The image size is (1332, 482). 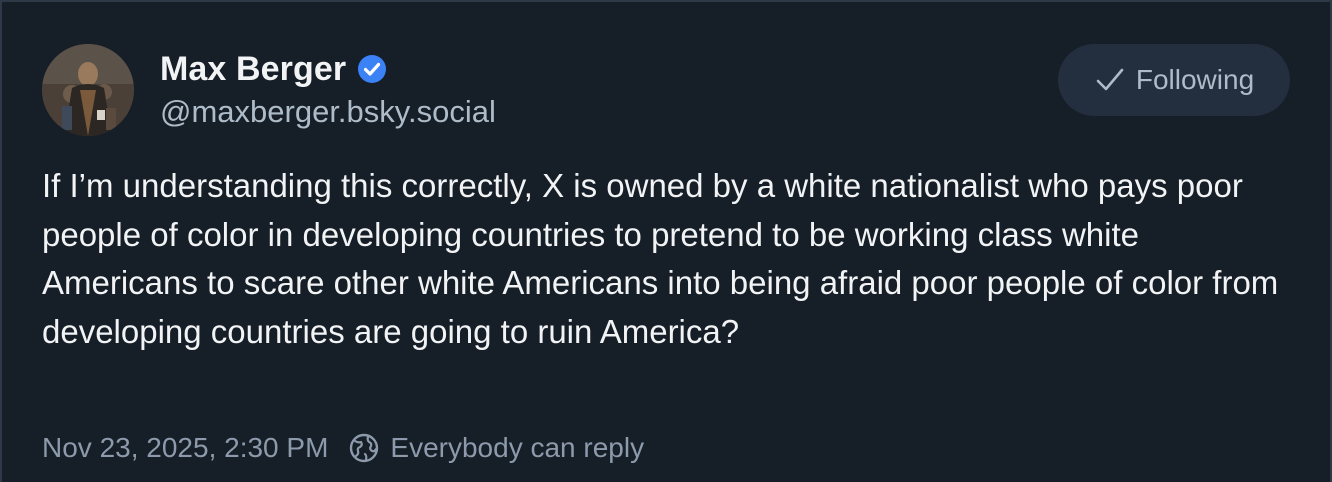 I want to click on reply-setting-label: Everybody can reply, so click(x=517, y=448).